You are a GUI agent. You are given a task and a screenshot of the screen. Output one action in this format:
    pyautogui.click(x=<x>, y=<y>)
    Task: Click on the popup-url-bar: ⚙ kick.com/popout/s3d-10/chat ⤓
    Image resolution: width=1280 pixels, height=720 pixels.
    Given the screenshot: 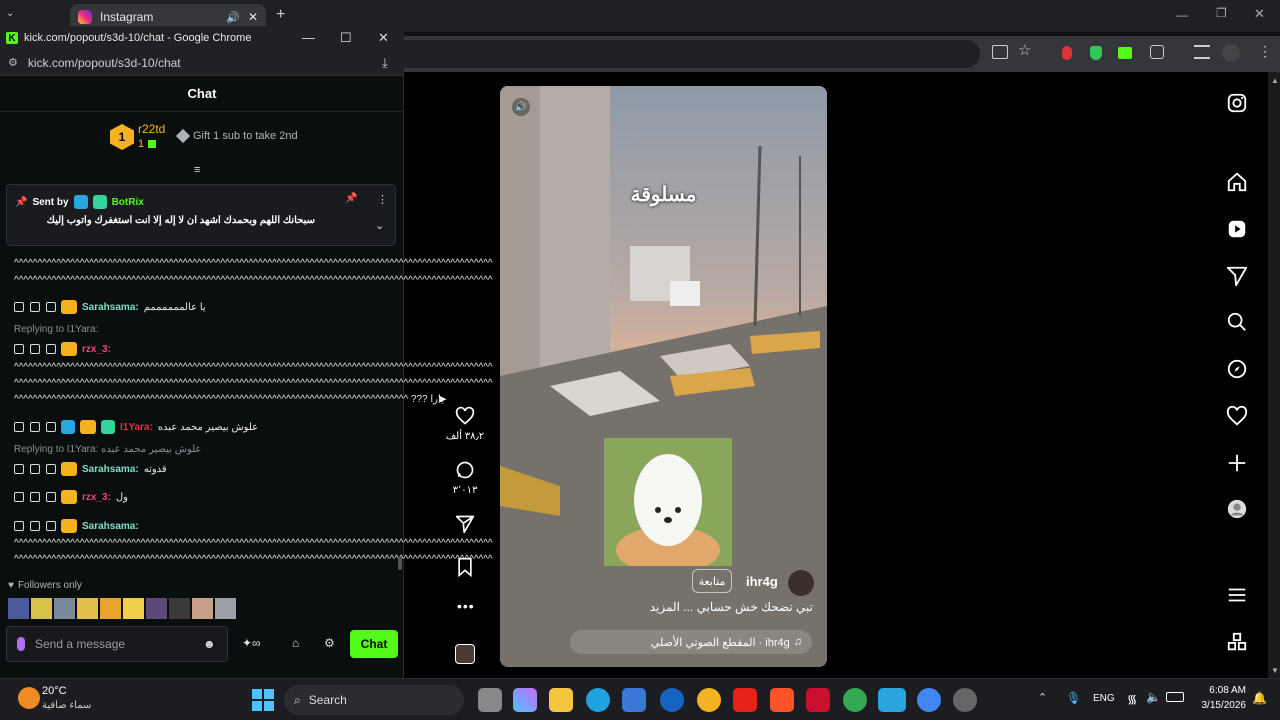 What is the action you would take?
    pyautogui.click(x=202, y=63)
    